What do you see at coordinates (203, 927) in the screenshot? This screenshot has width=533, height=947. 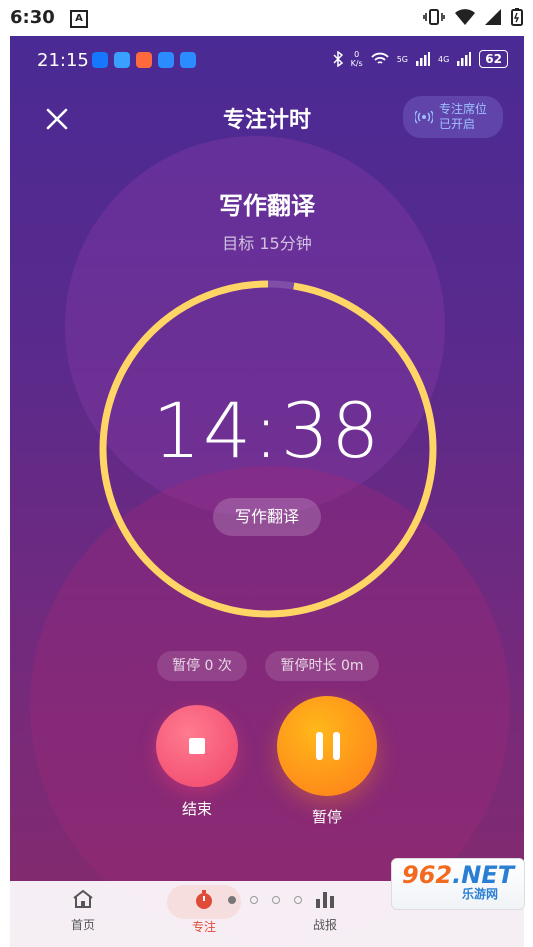 I see `nav-label-focus: 专注` at bounding box center [203, 927].